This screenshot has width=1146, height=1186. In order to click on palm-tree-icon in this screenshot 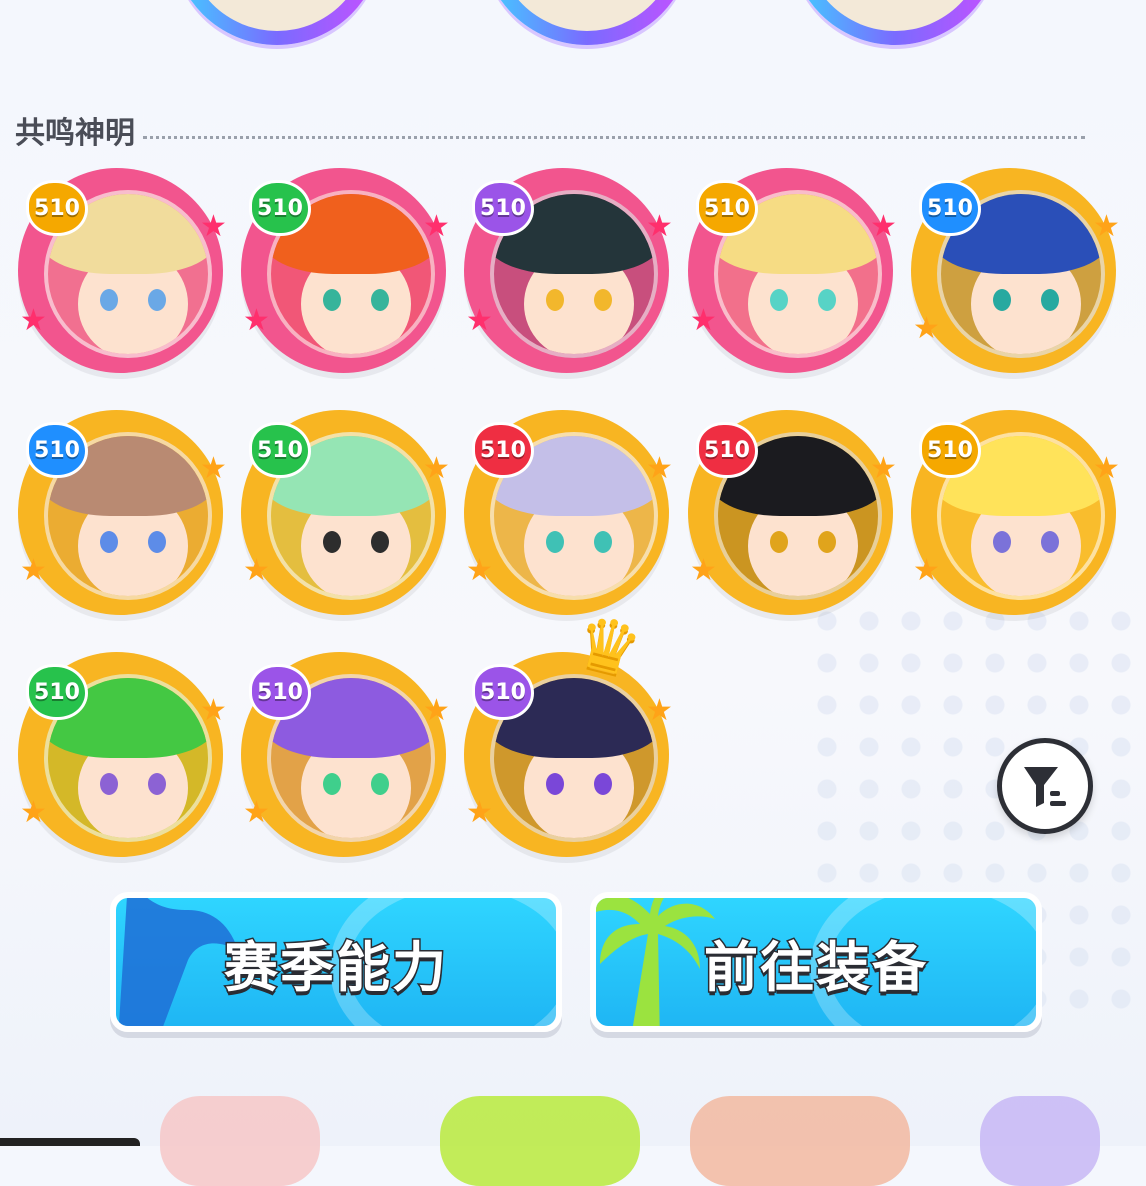, I will do `click(655, 962)`.